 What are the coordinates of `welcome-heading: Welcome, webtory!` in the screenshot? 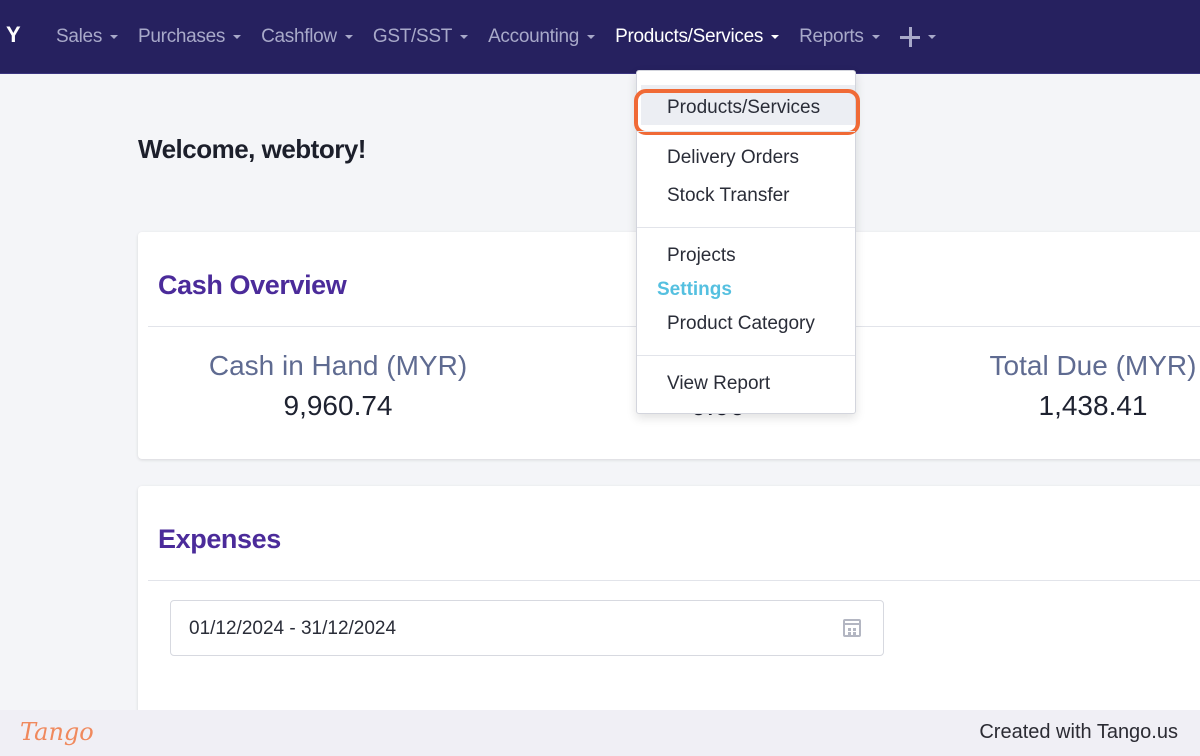 It's located at (252, 149).